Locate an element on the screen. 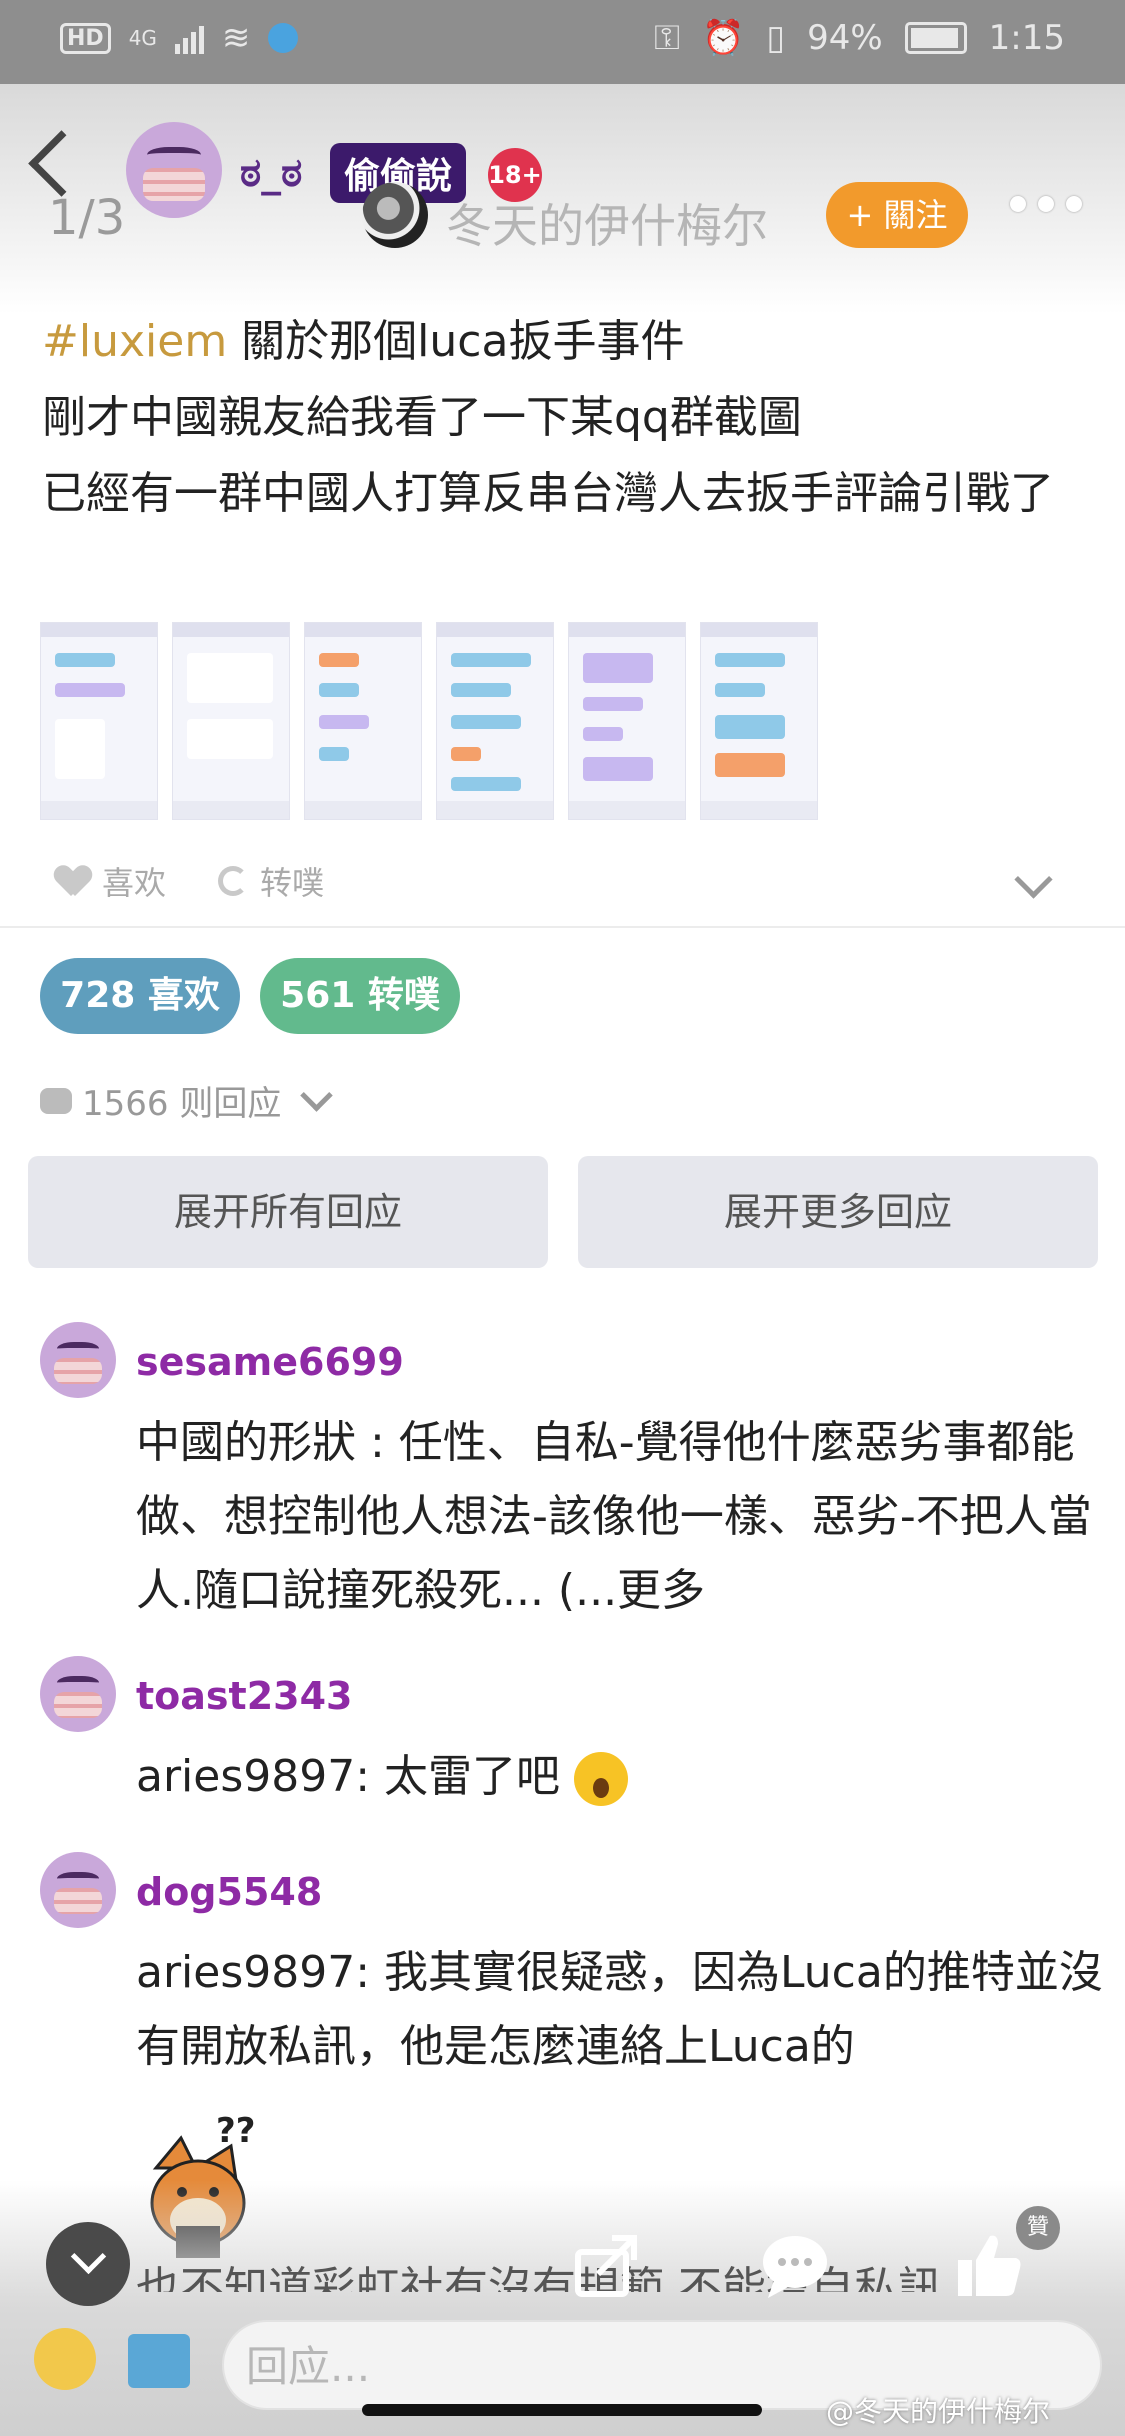 The width and height of the screenshot is (1125, 2436). scroll-down-button is located at coordinates (88, 2264).